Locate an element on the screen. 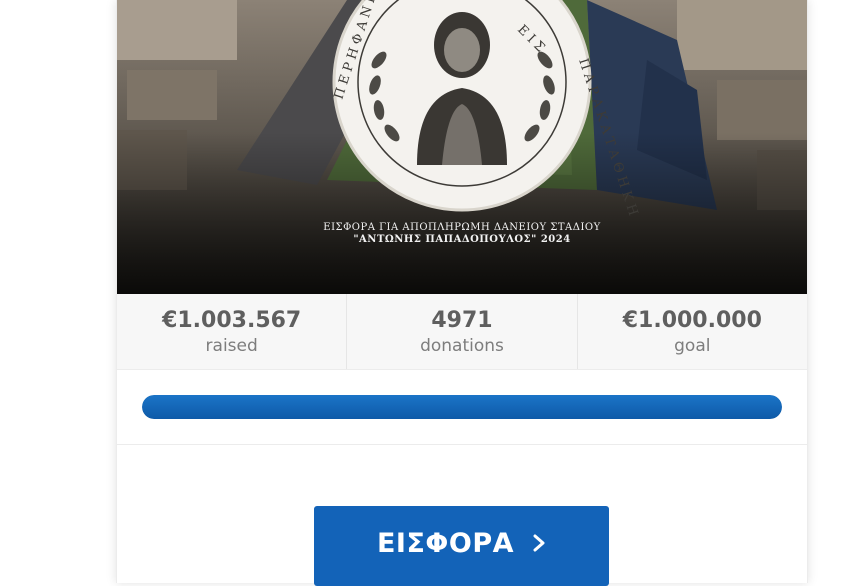 The height and width of the screenshot is (586, 846). funding-progress-fill is located at coordinates (462, 407).